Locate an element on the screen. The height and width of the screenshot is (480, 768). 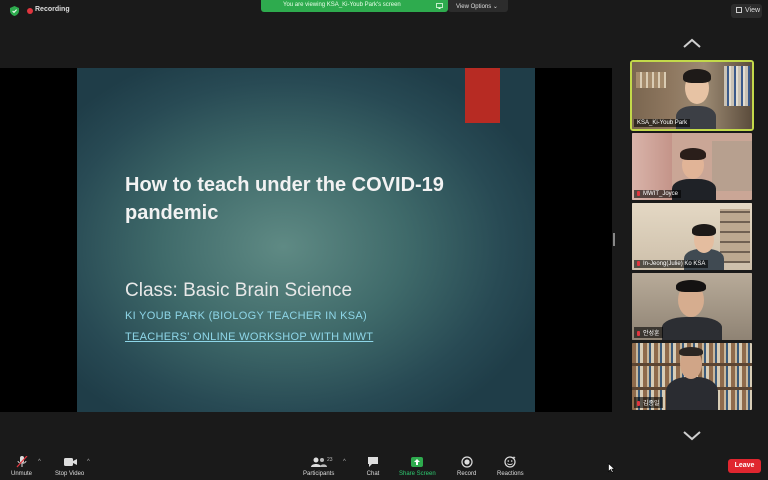
reactions-button: Reactions is located at coordinates (510, 466).